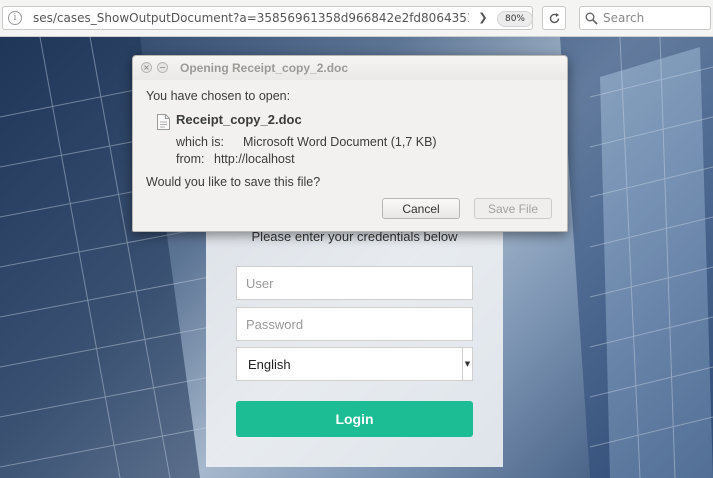 This screenshot has width=713, height=478. I want to click on dialog-titlebar: × − Opening Receipt_copy_2.doc, so click(350, 68).